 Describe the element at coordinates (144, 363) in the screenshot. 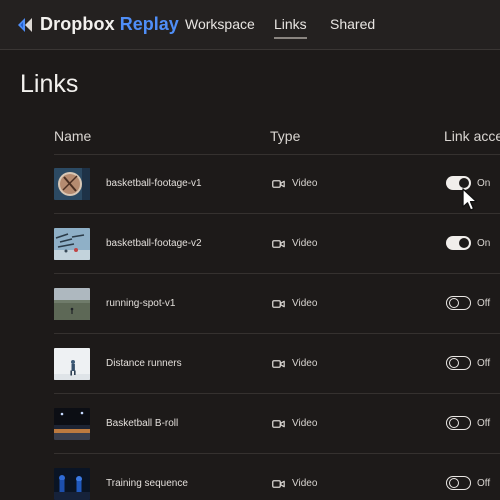

I see `link-name: Distance runners` at that location.